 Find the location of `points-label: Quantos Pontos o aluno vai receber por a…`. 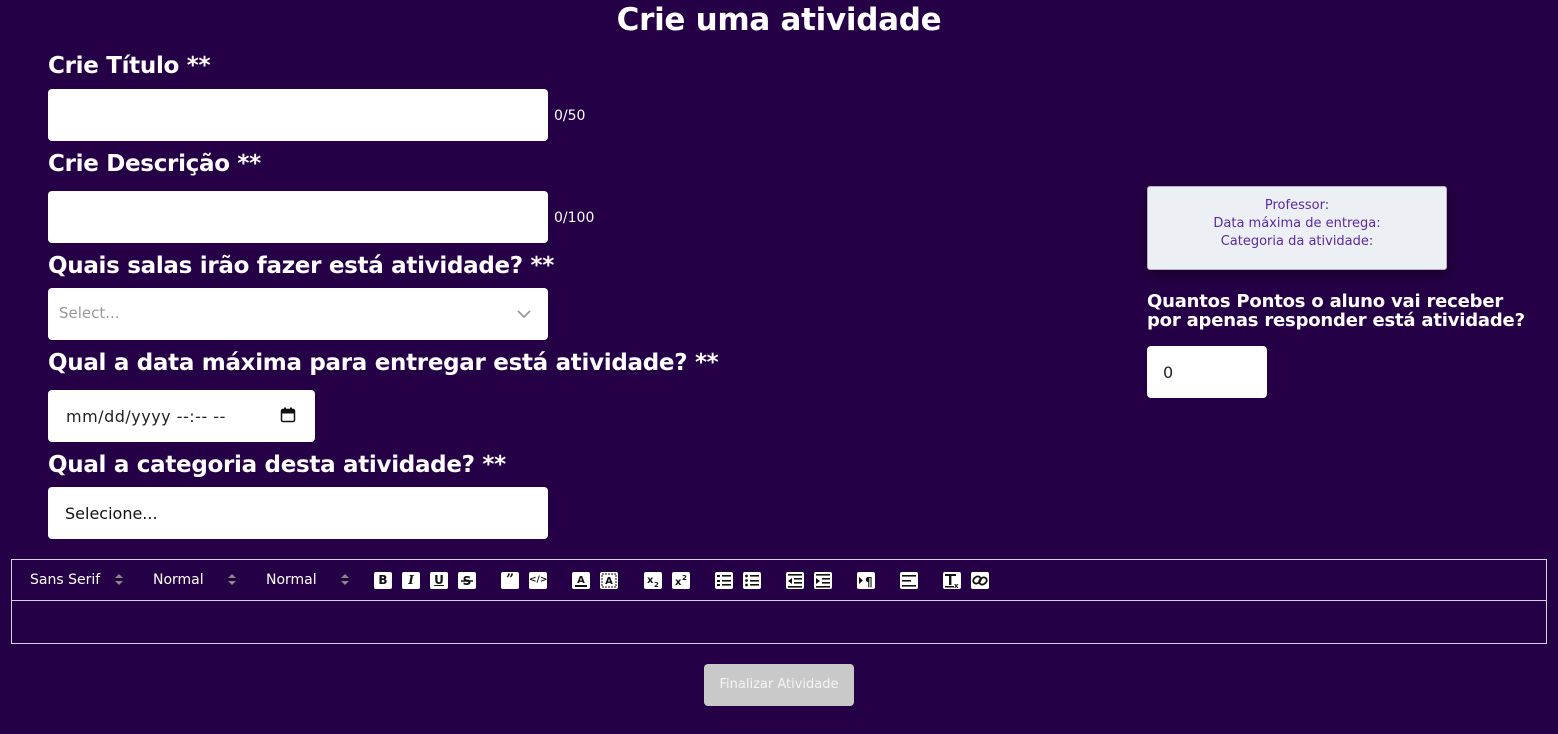

points-label: Quantos Pontos o aluno vai receber por a… is located at coordinates (1347, 311).